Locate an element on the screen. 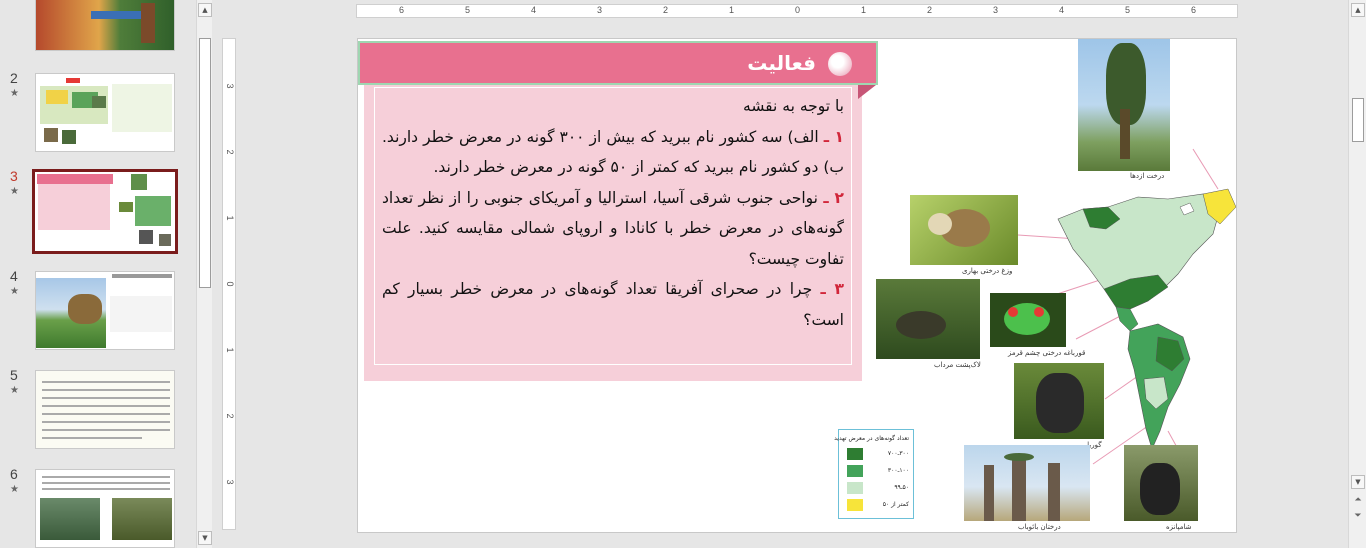 The image size is (1366, 548). legend-item: کمتر از ۵۰ is located at coordinates (879, 505).